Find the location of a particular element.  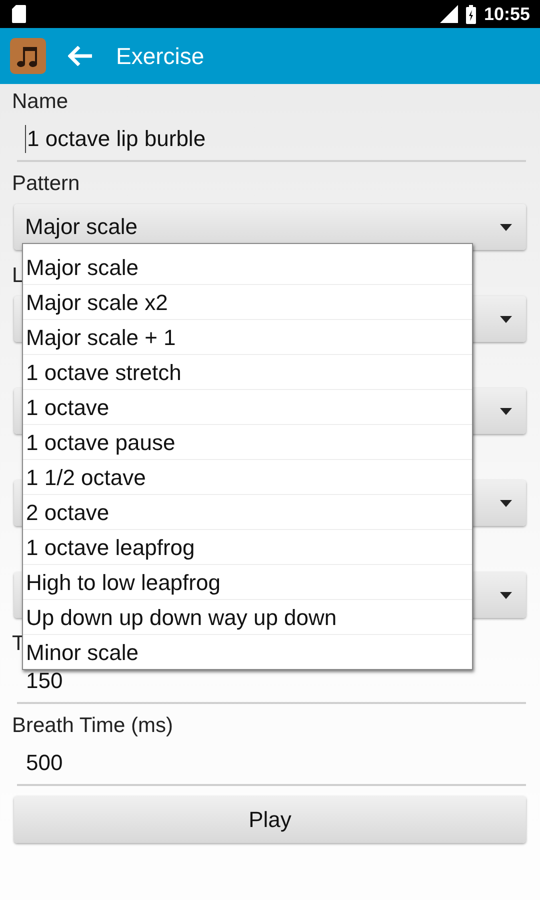

field-label: Breath Time (ms) is located at coordinates (93, 726).